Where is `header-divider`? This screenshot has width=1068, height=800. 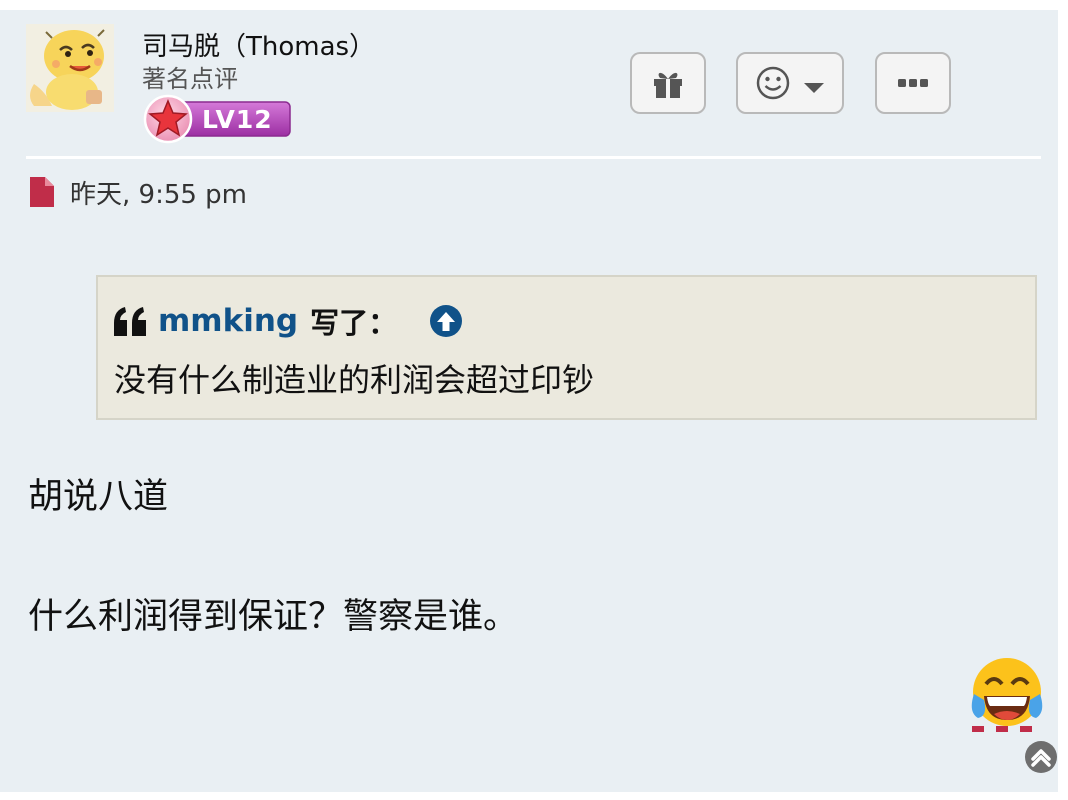 header-divider is located at coordinates (533, 157).